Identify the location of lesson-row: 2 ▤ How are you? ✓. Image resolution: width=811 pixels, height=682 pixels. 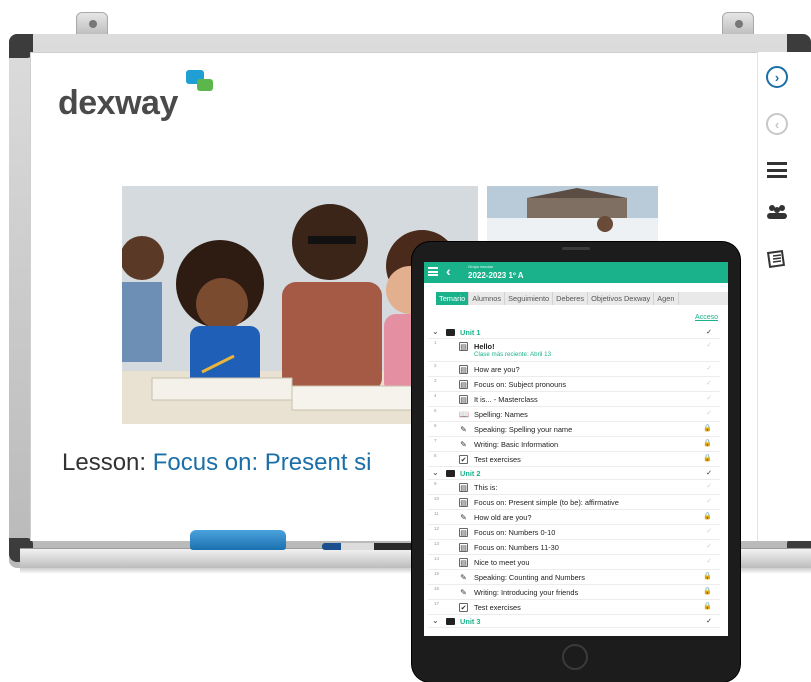
(574, 369).